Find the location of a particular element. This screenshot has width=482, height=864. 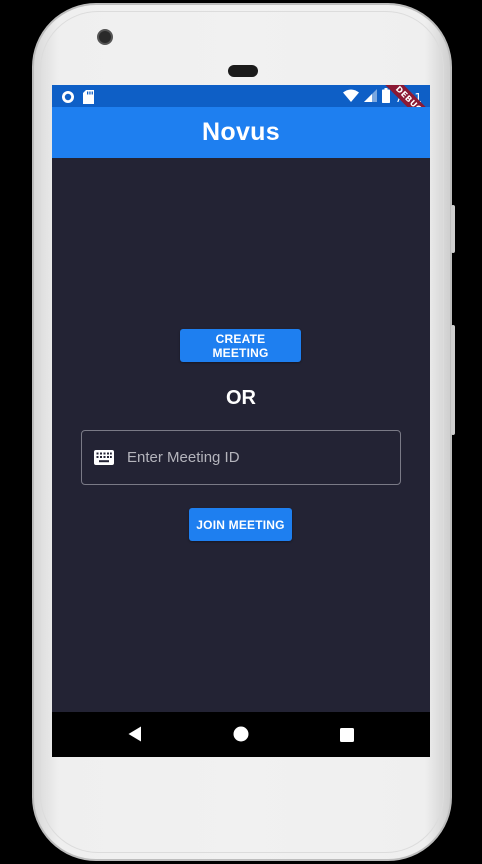

keyboard-icon is located at coordinates (104, 459).